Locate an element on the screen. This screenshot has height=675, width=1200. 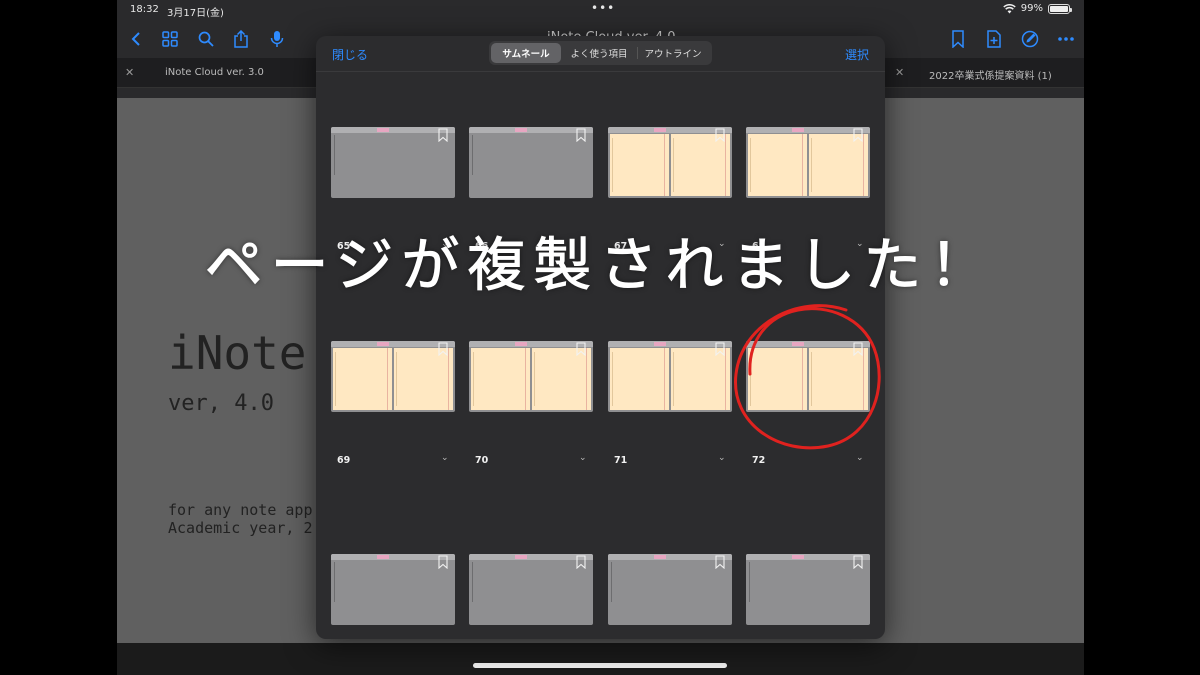
popover-header: 閉じる サムネール よく使う項目 アウトライン 選択 is located at coordinates (600, 54).